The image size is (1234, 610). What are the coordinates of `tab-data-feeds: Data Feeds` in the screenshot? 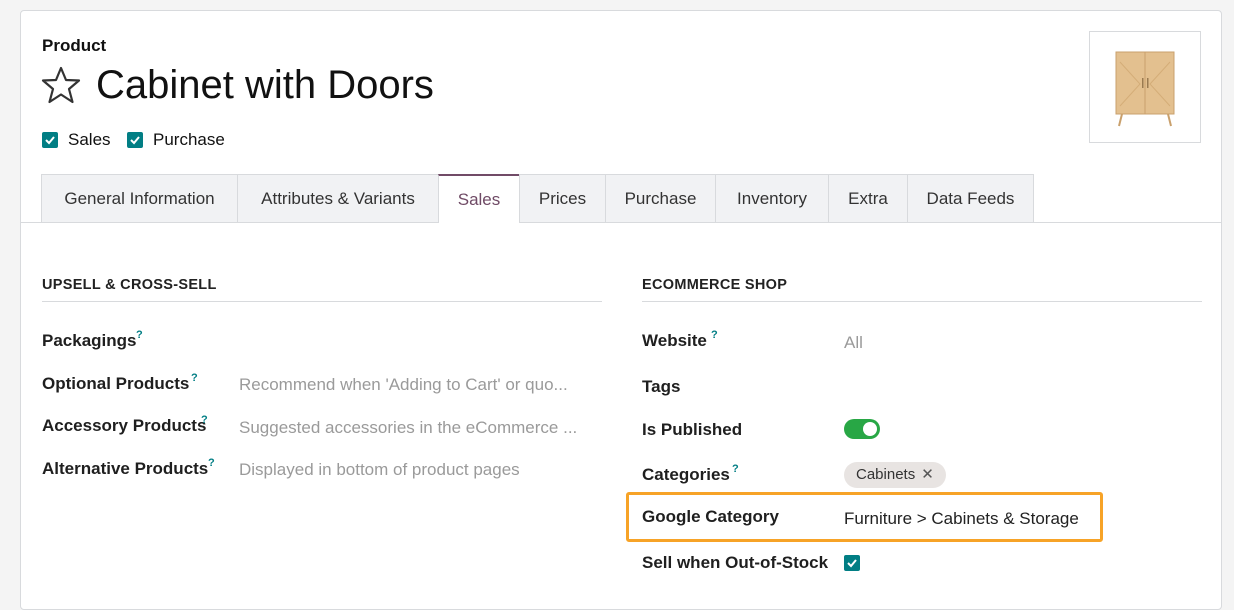 It's located at (970, 198).